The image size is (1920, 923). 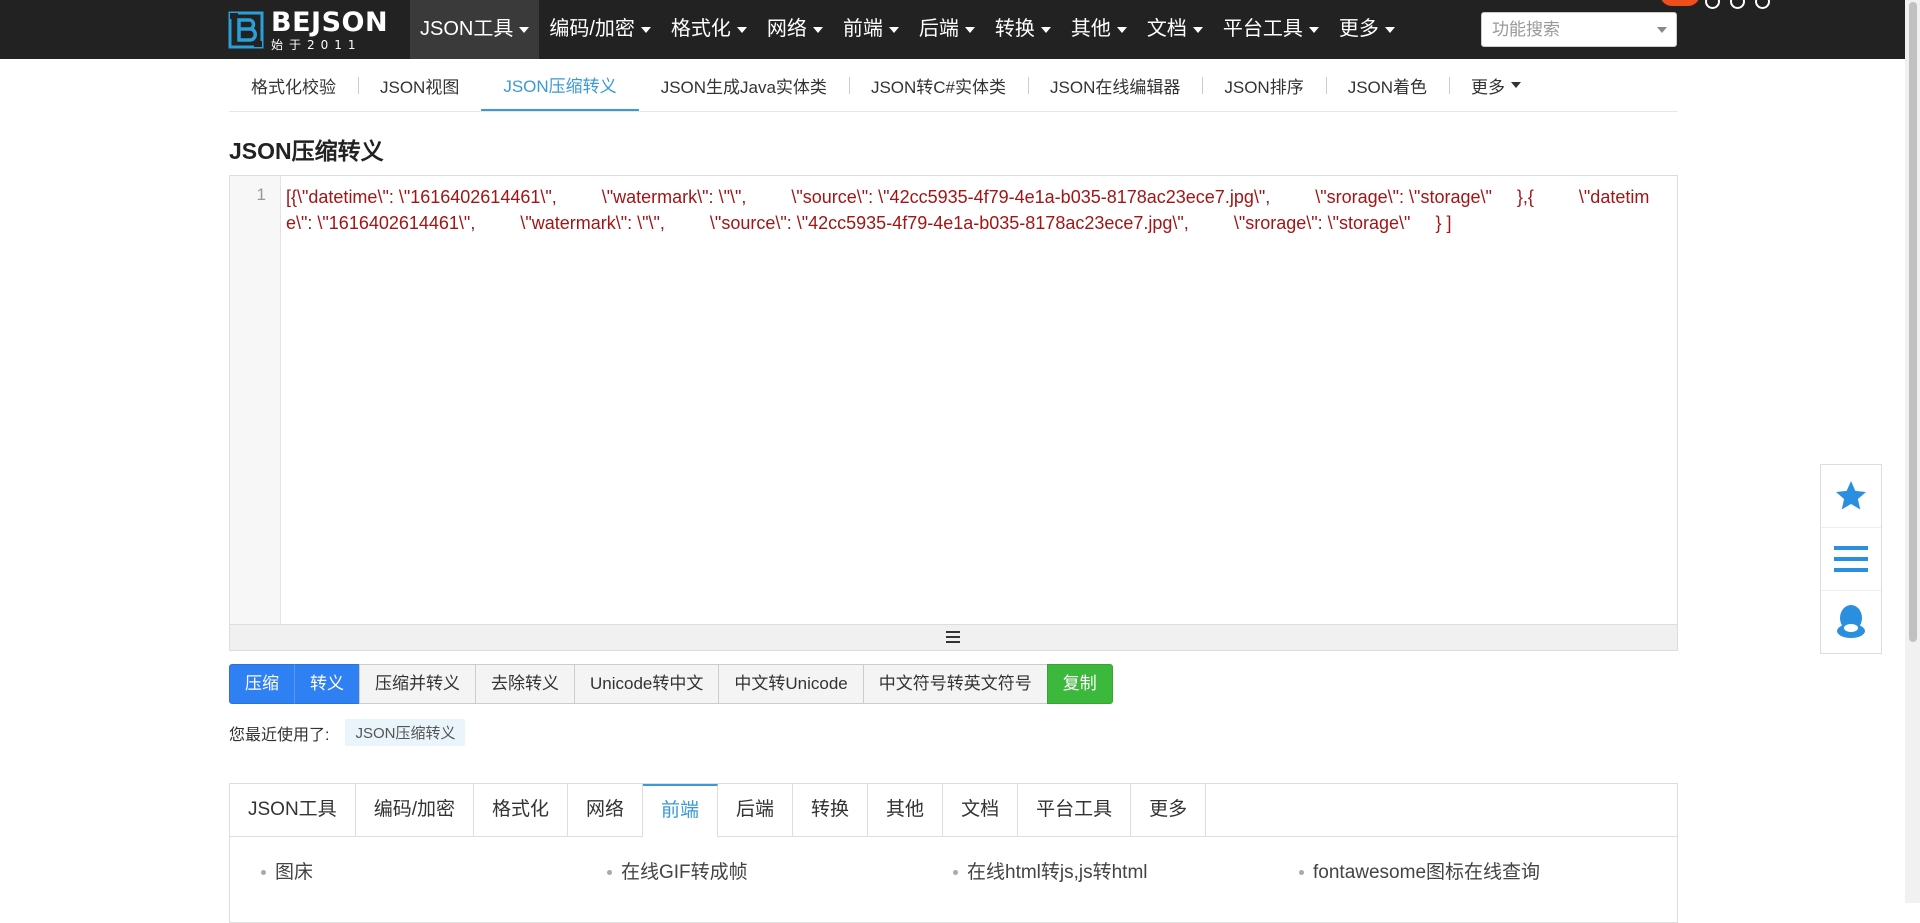 I want to click on page-scrollbar, so click(x=1912, y=451).